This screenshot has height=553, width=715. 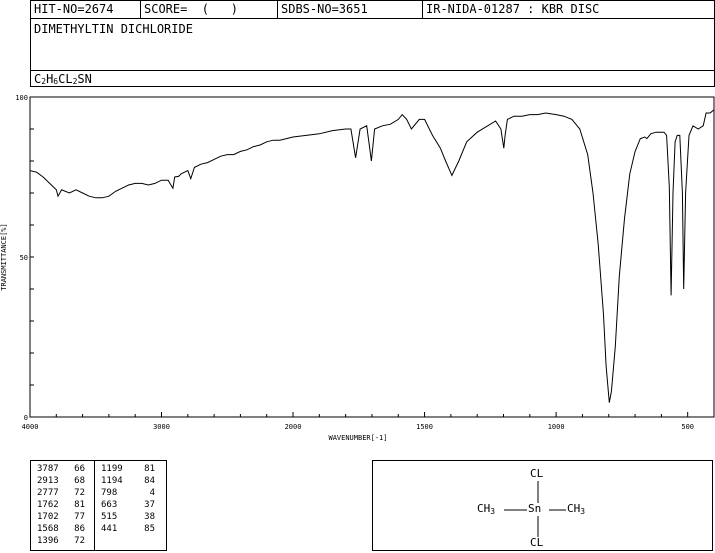 I want to click on peak-table-divider, so click(x=94, y=505).